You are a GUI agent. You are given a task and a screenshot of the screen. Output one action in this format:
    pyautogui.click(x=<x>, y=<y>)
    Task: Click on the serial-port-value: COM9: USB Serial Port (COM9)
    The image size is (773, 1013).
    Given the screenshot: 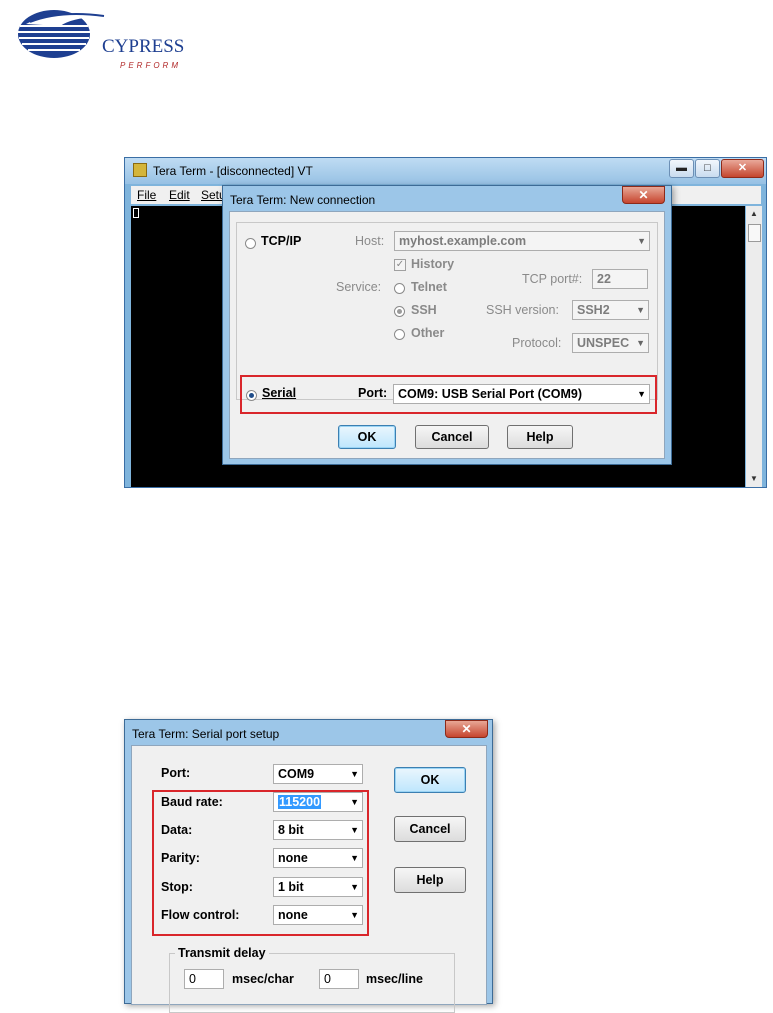 What is the action you would take?
    pyautogui.click(x=490, y=394)
    